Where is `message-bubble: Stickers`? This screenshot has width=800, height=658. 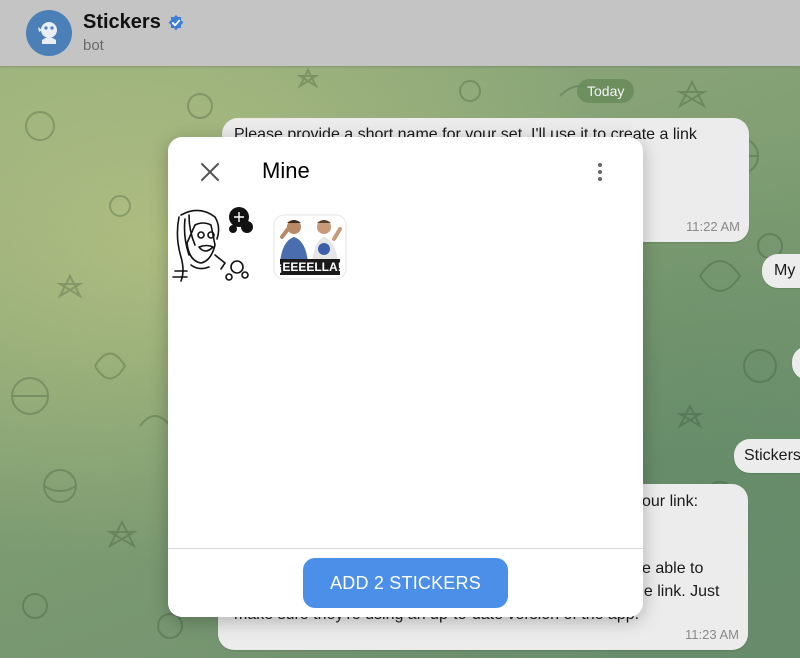
message-bubble: Stickers is located at coordinates (767, 456).